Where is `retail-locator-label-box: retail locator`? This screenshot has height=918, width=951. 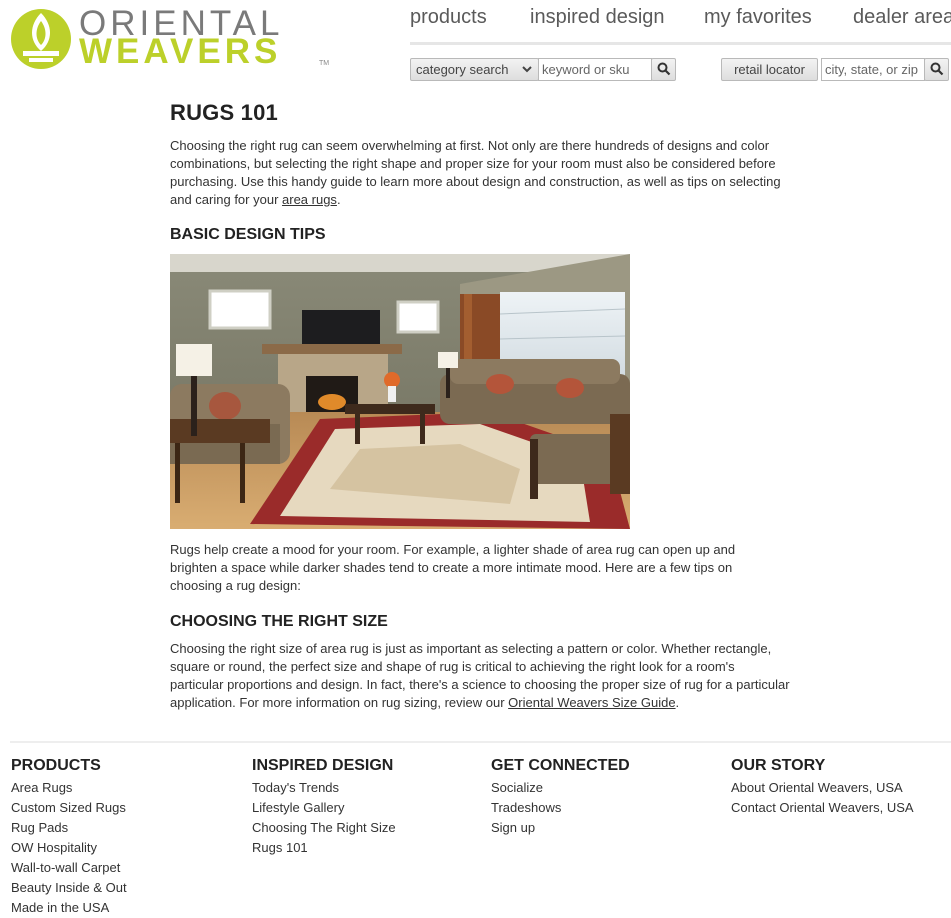
retail-locator-label-box: retail locator is located at coordinates (769, 69).